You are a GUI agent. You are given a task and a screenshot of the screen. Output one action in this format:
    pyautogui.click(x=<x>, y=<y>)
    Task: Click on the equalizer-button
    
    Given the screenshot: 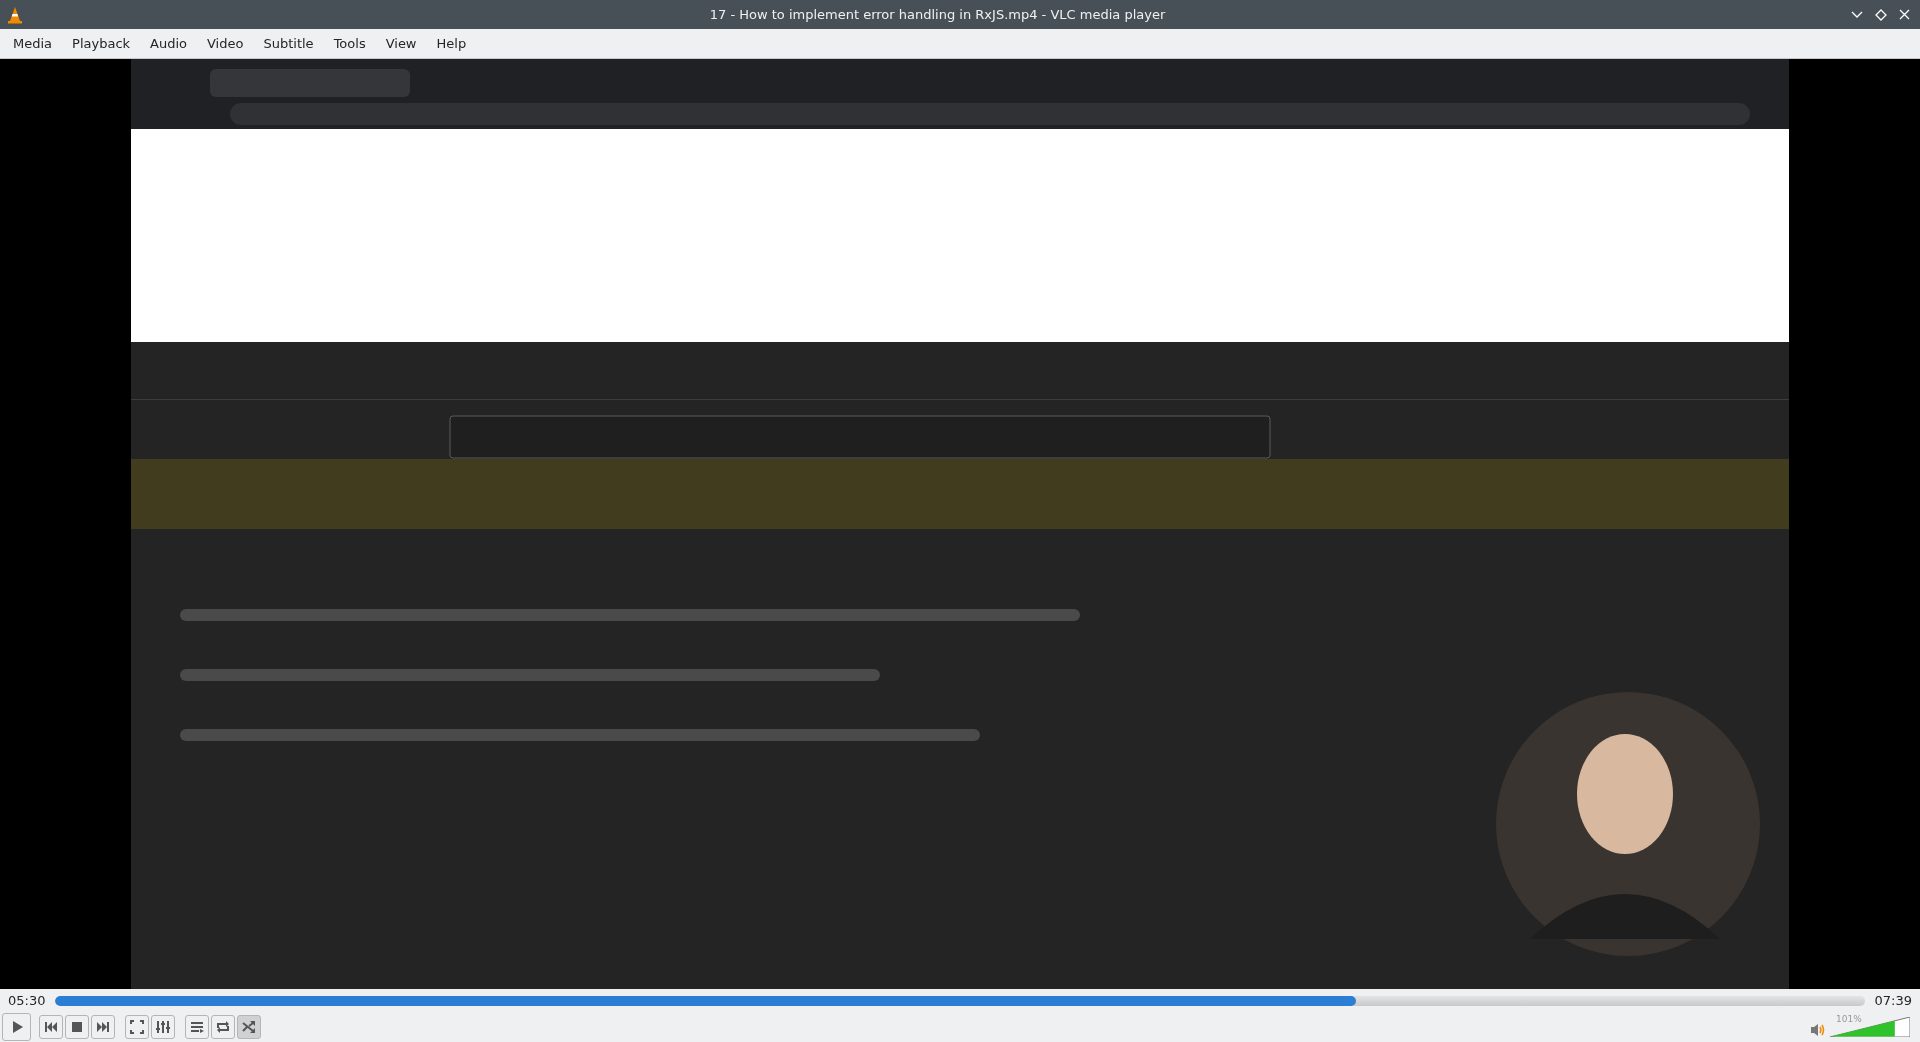 What is the action you would take?
    pyautogui.click(x=163, y=1027)
    